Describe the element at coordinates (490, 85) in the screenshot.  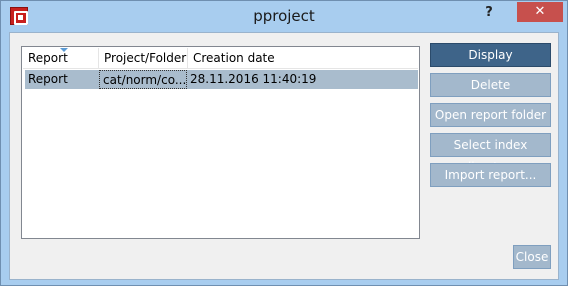
I see `delete-button: Delete` at that location.